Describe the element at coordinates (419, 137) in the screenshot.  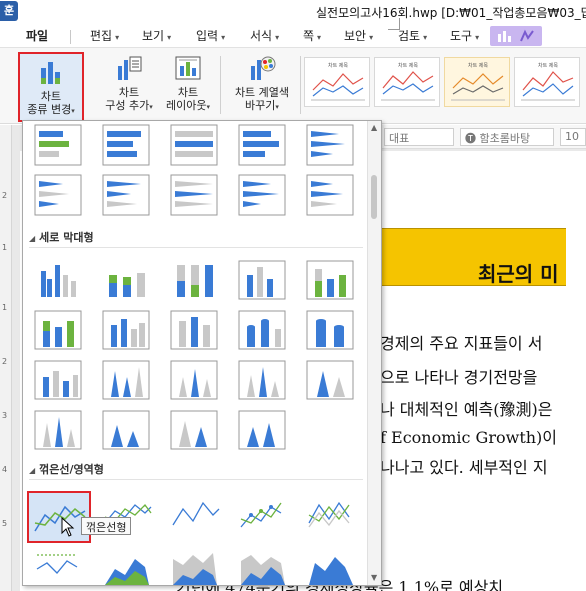
I see `style-combo: 대표` at that location.